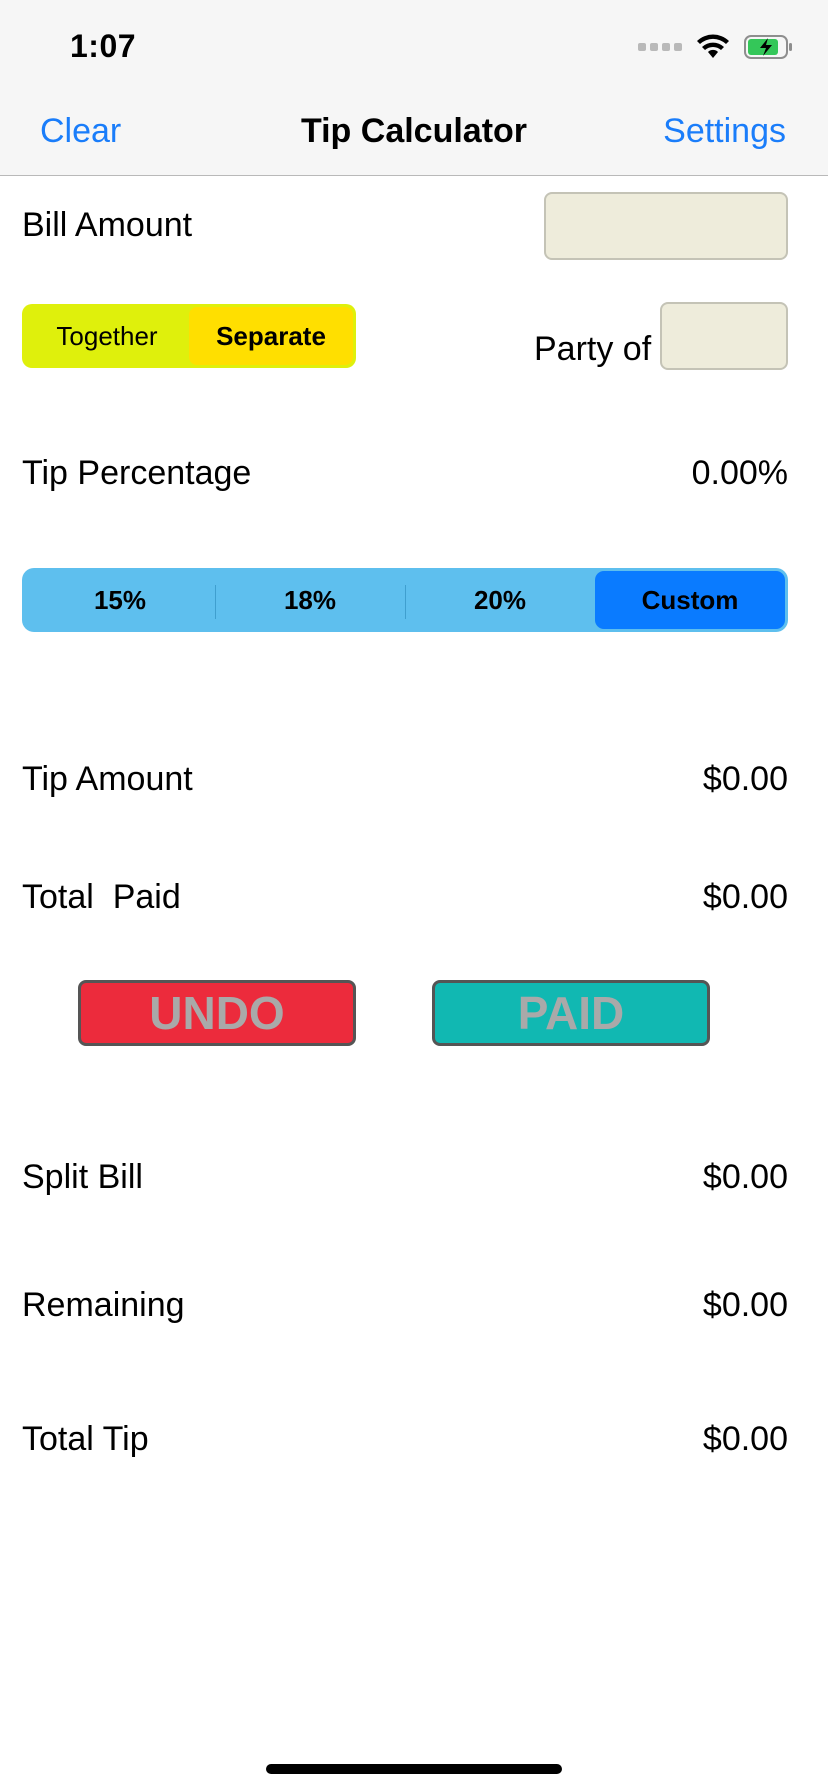  Describe the element at coordinates (713, 47) in the screenshot. I see `wifi-icon` at that location.